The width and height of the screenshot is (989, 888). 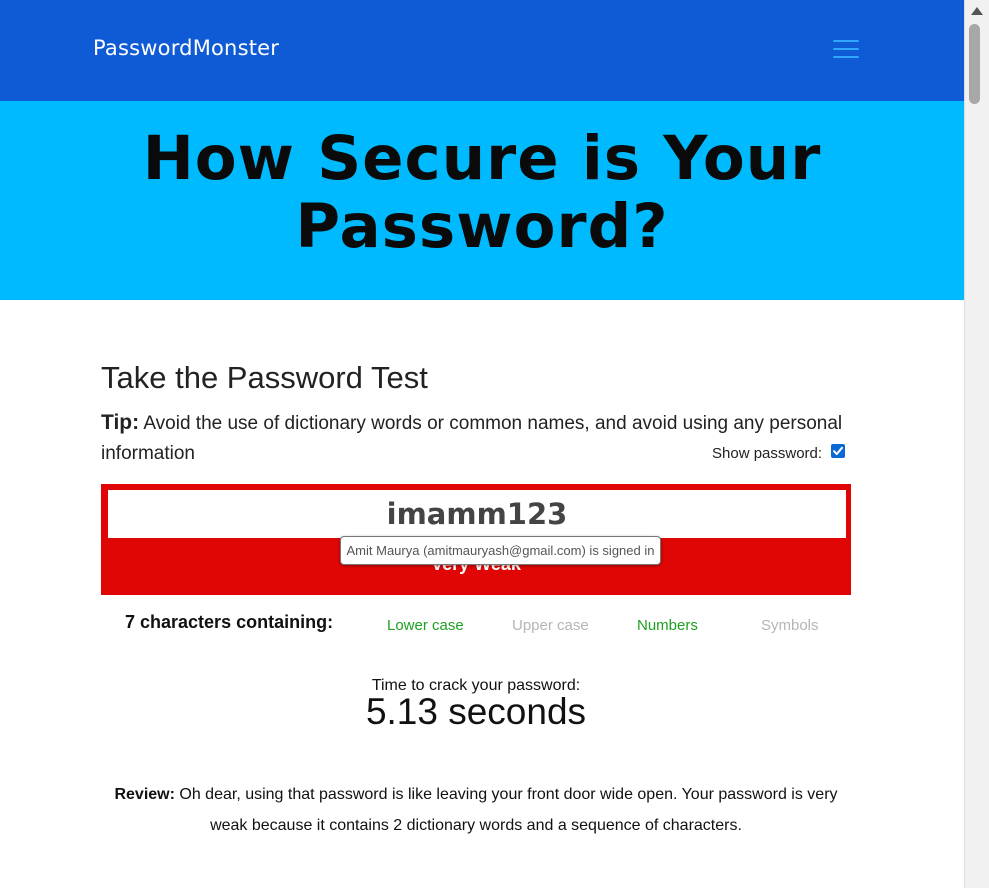 What do you see at coordinates (977, 11) in the screenshot?
I see `scroll-up-arrow-icon` at bounding box center [977, 11].